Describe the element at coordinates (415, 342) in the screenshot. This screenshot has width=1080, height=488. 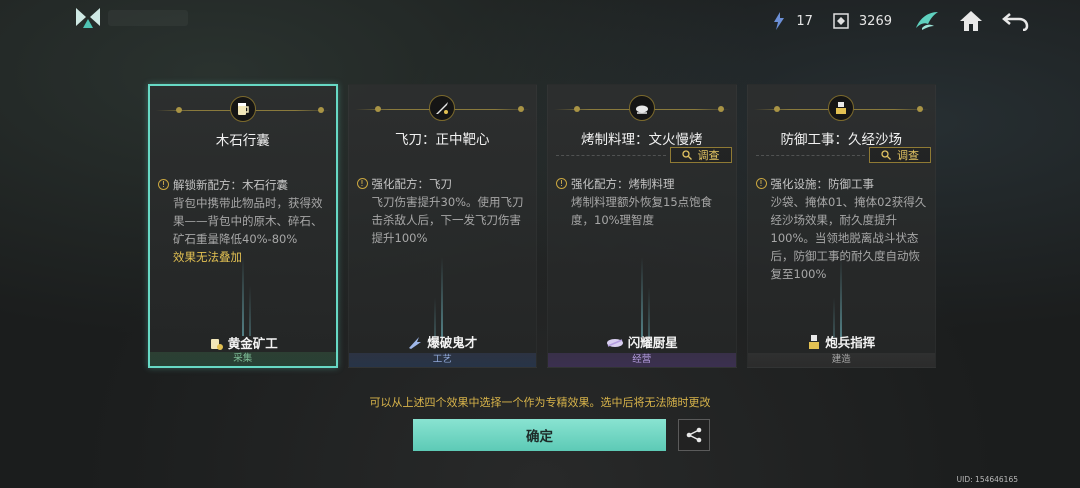
I see `blast-icon` at that location.